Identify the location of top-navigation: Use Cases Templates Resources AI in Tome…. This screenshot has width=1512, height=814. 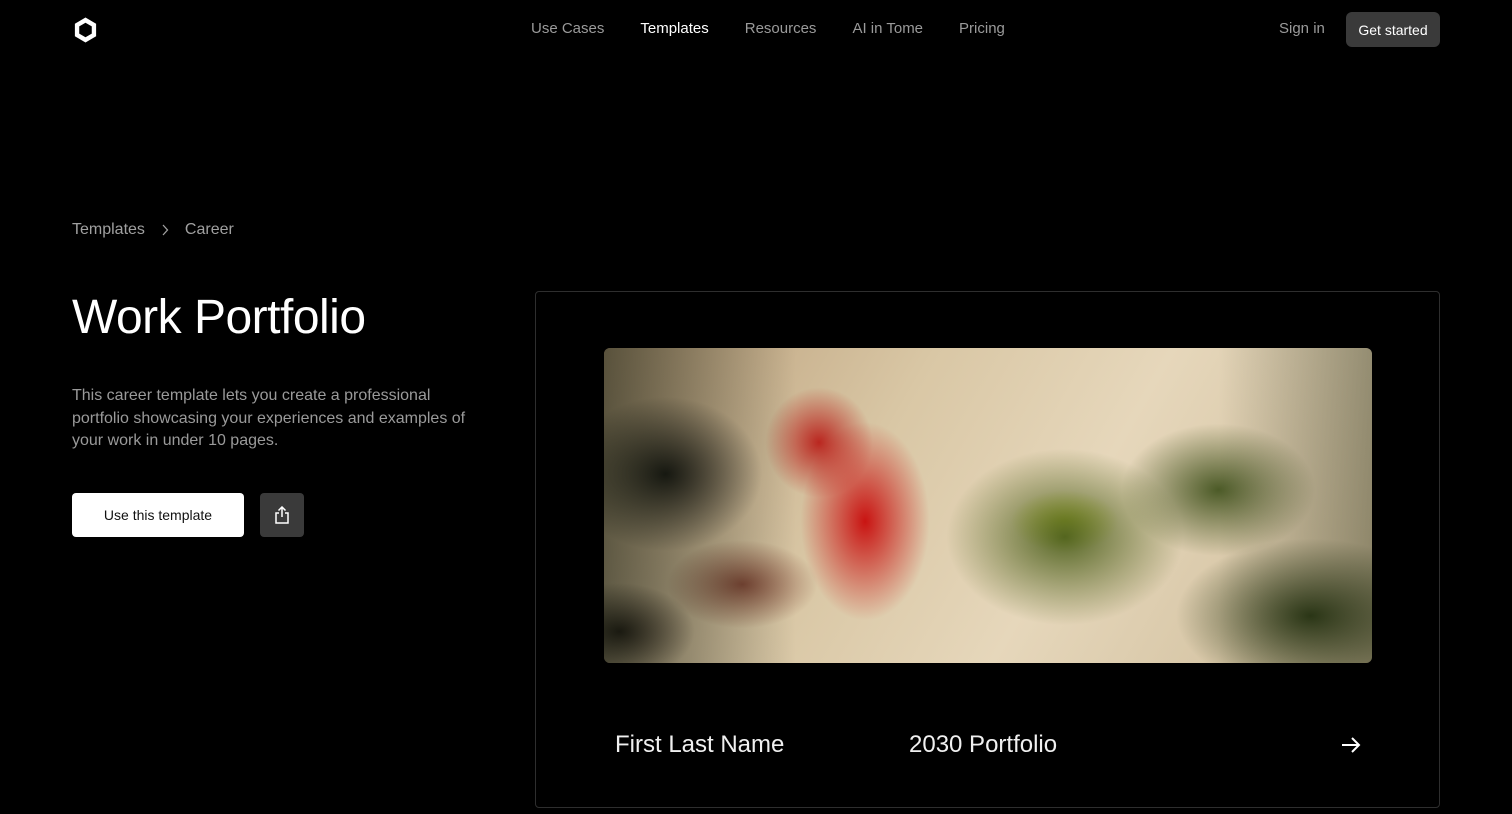
(756, 30).